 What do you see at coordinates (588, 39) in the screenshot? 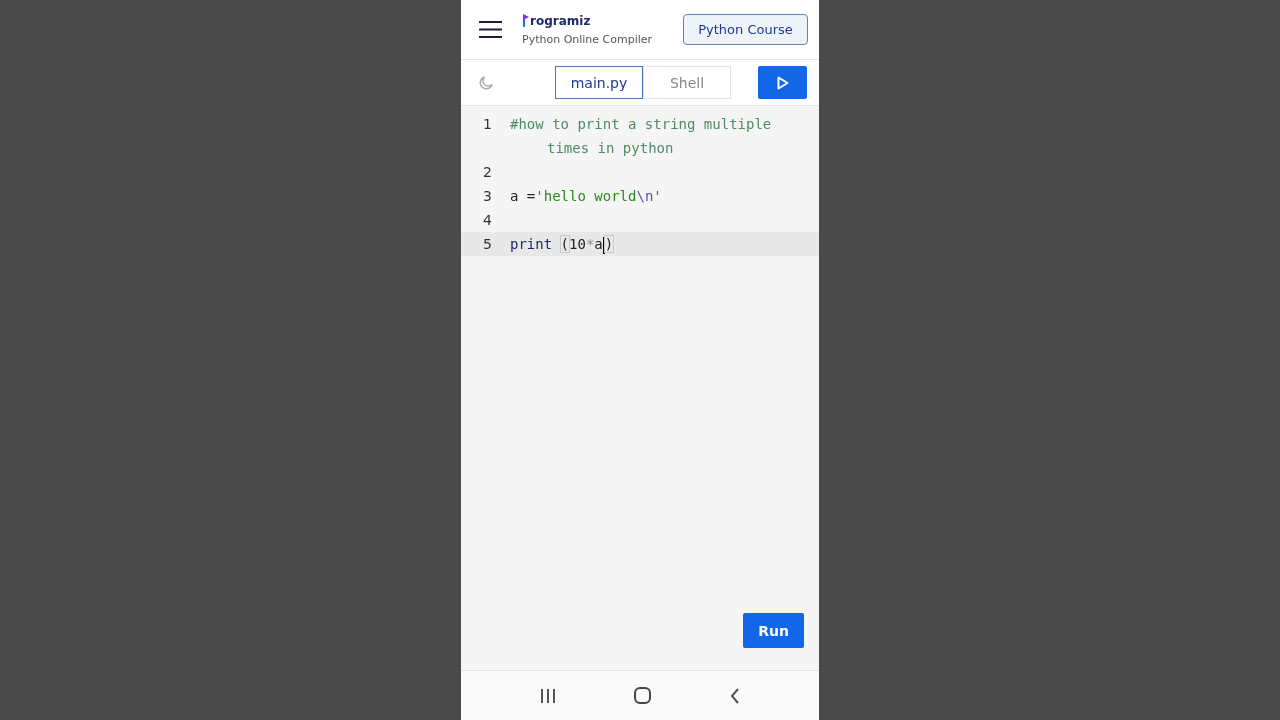
I see `subtitle: Python Online Compiler` at bounding box center [588, 39].